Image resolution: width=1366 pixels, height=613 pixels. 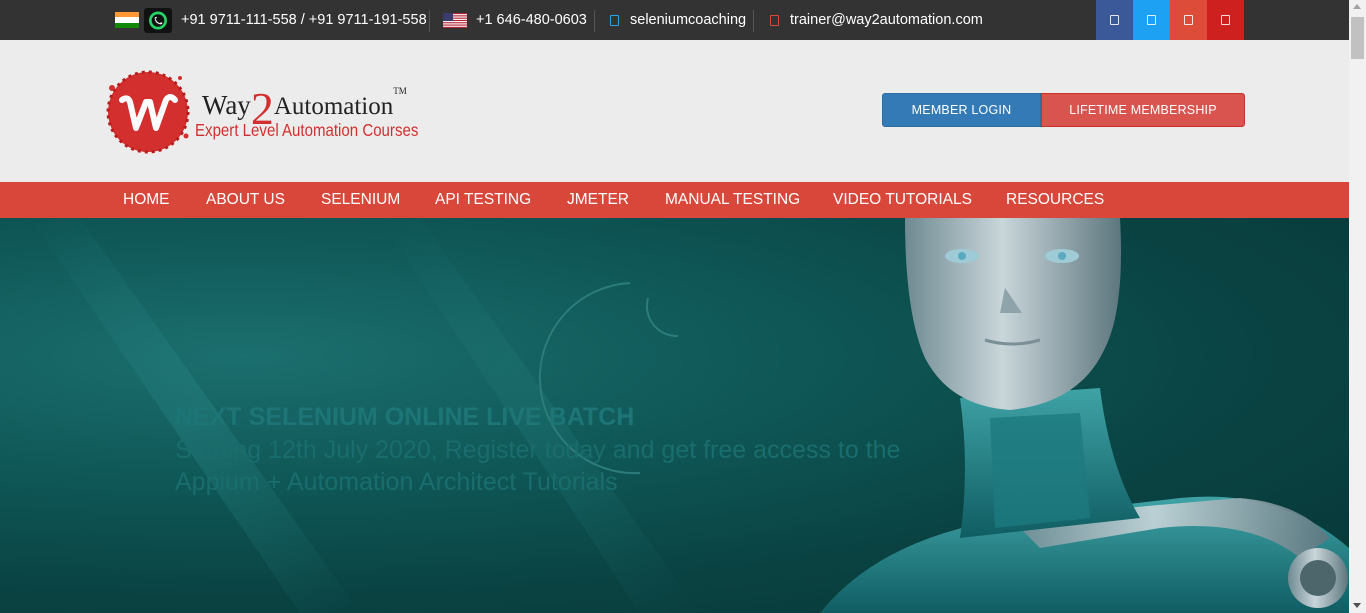 I want to click on scroll-down-arrow-icon, so click(x=1357, y=605).